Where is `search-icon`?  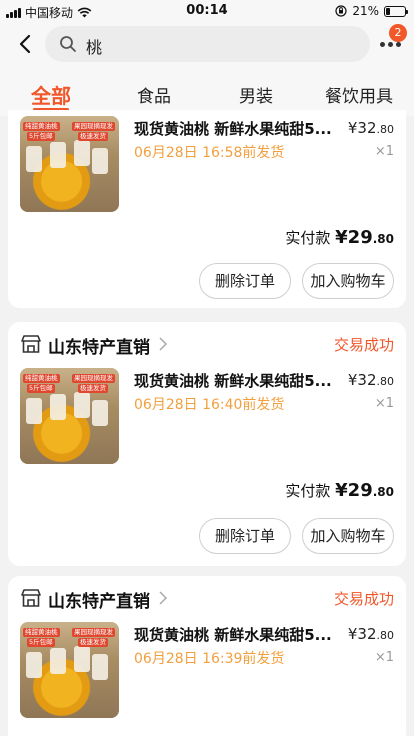 search-icon is located at coordinates (68, 44).